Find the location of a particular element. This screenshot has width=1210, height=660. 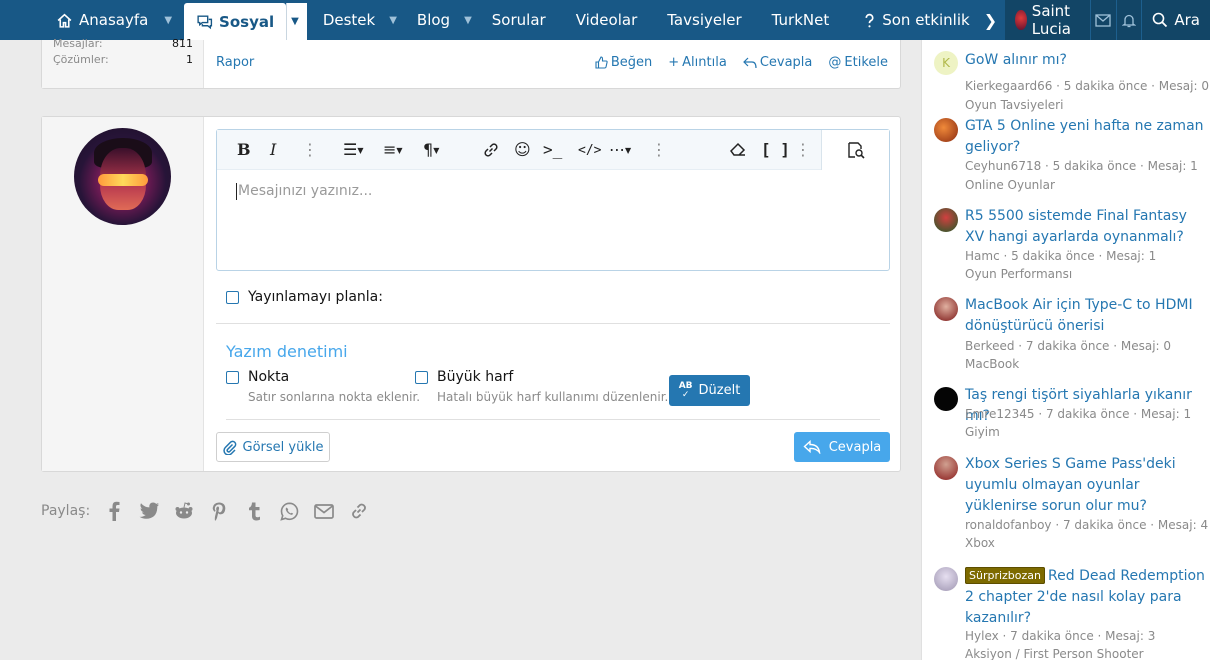

terminal-icon: >_ is located at coordinates (552, 150).